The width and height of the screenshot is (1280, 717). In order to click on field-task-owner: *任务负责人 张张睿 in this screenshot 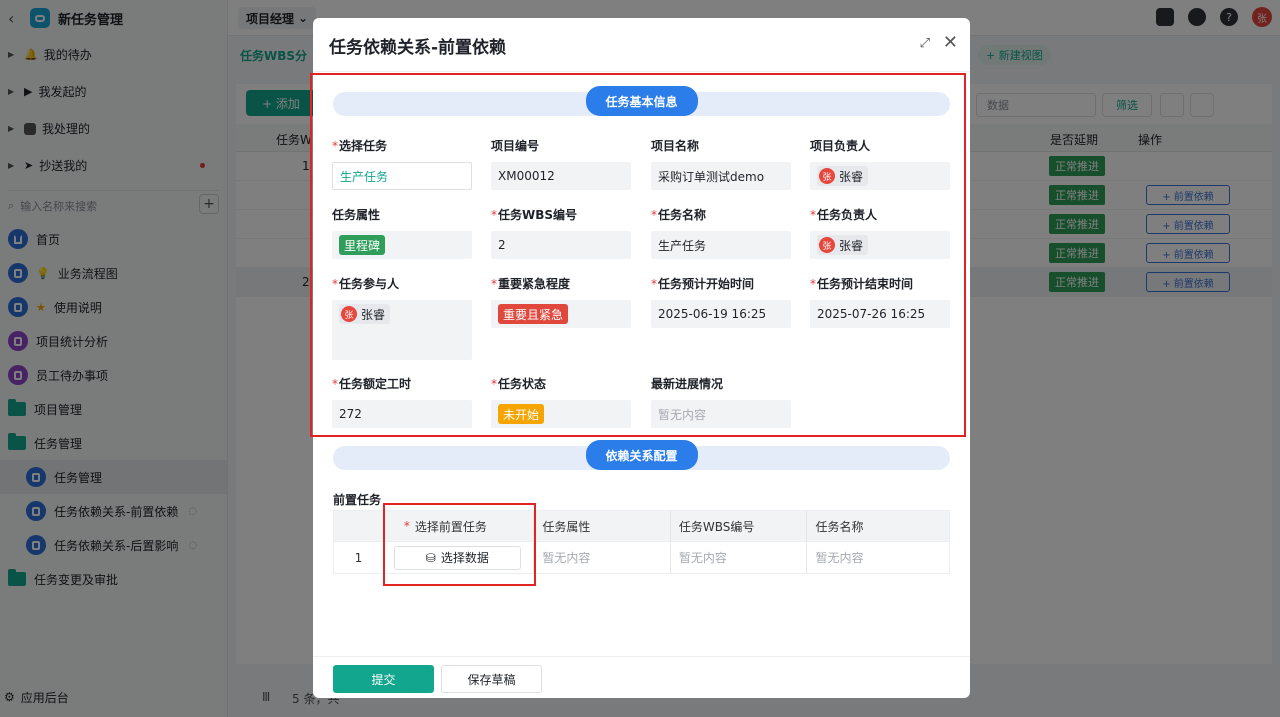, I will do `click(880, 232)`.